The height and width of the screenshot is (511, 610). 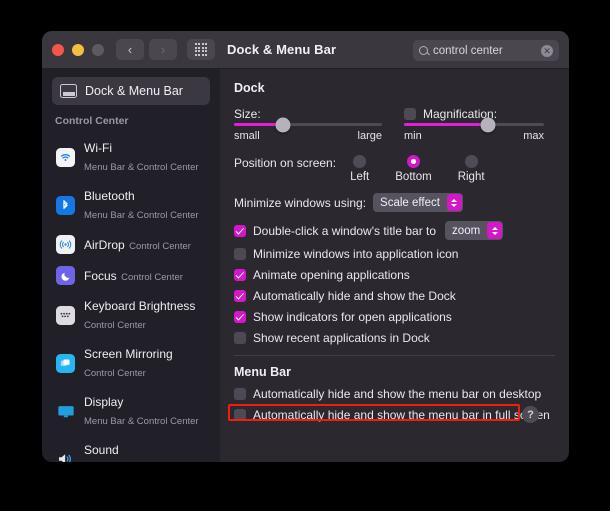 I want to click on show-indicators-checkbox, so click(x=240, y=317).